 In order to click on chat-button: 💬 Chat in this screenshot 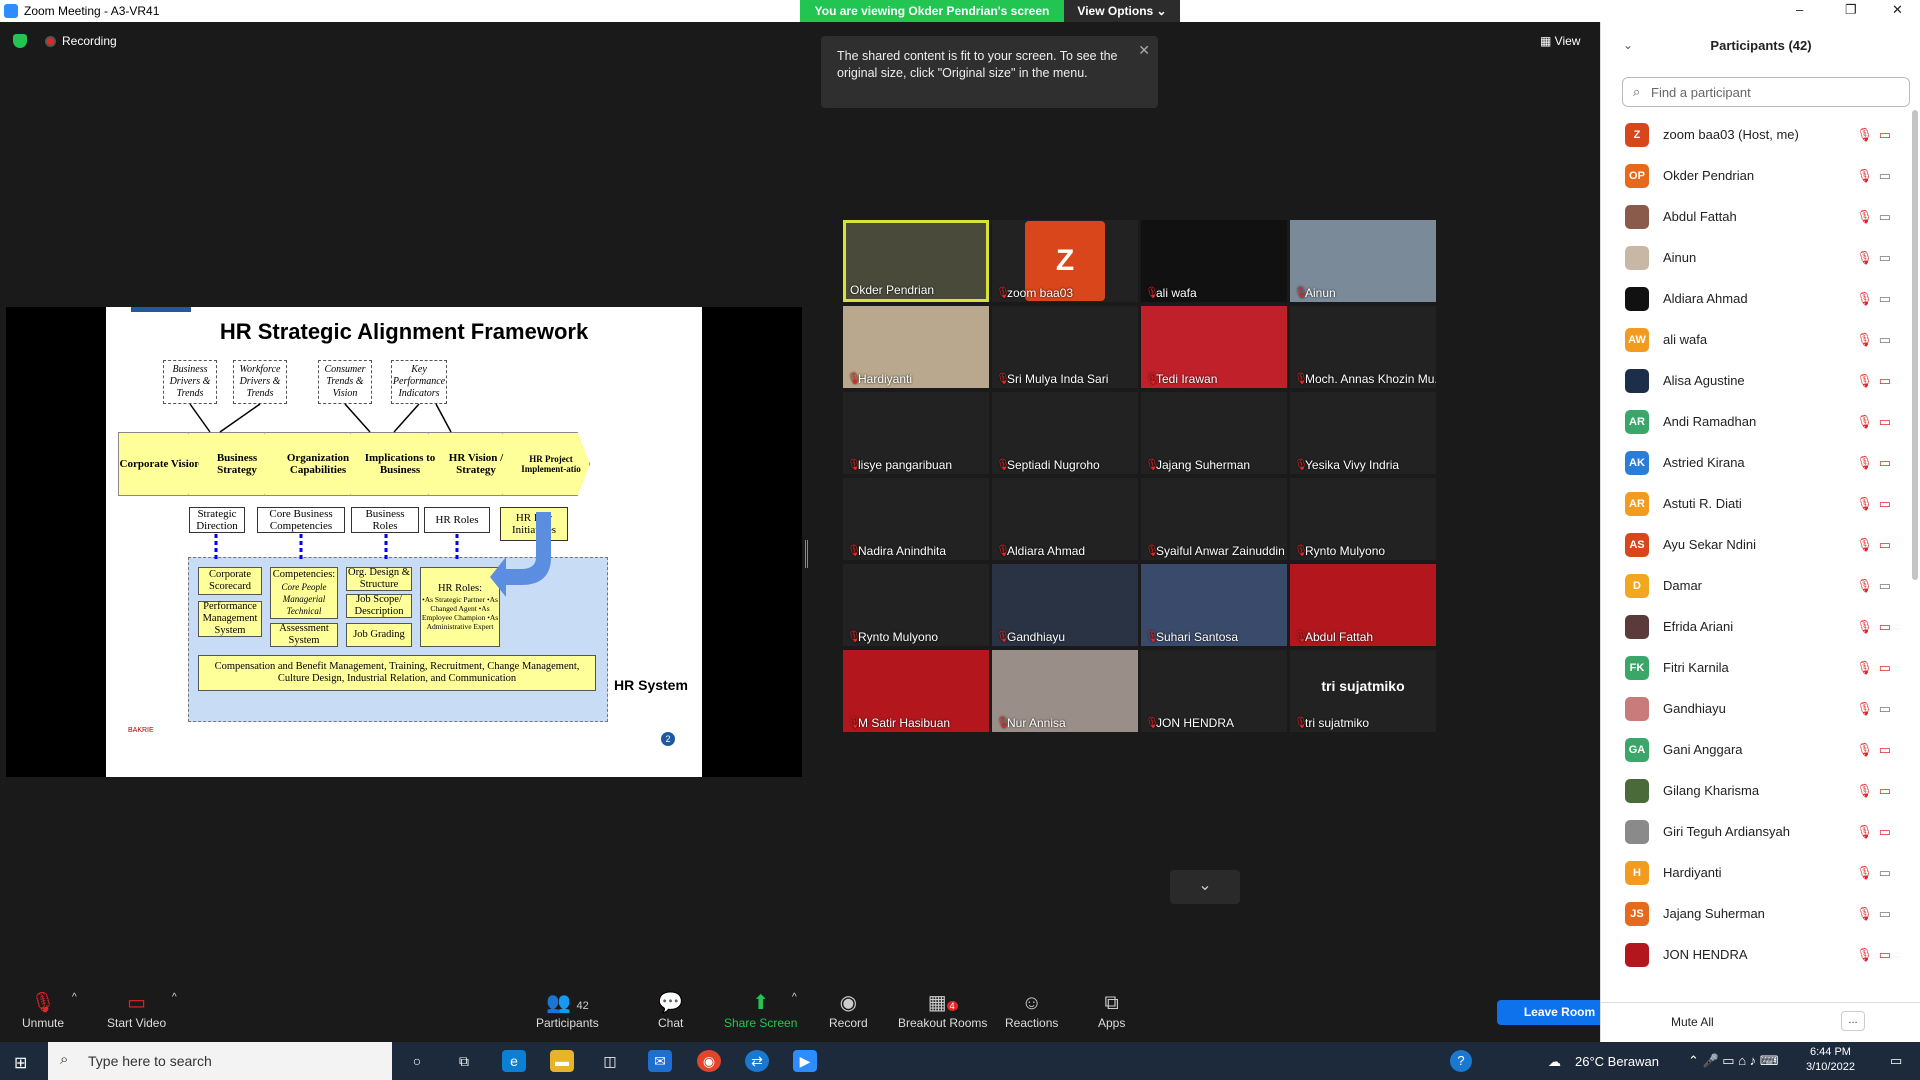, I will do `click(670, 1010)`.